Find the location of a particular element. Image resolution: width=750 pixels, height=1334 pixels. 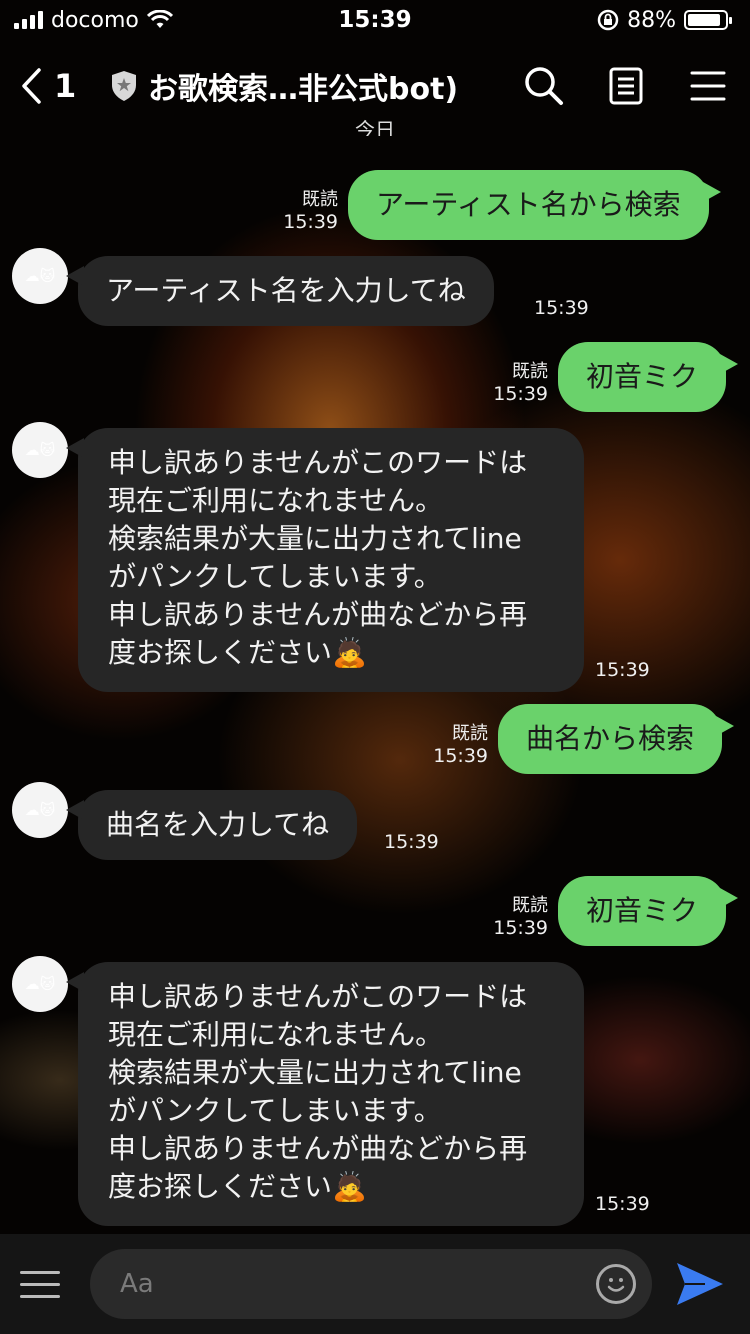

search-icon is located at coordinates (544, 86).